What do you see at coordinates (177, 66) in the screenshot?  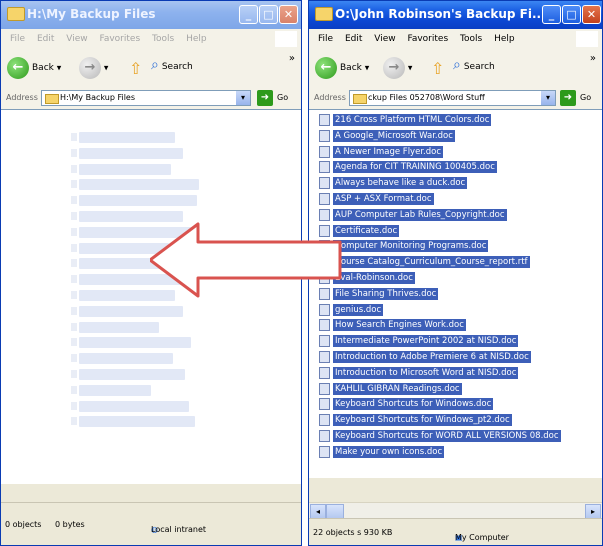 I see `search-label: Search` at bounding box center [177, 66].